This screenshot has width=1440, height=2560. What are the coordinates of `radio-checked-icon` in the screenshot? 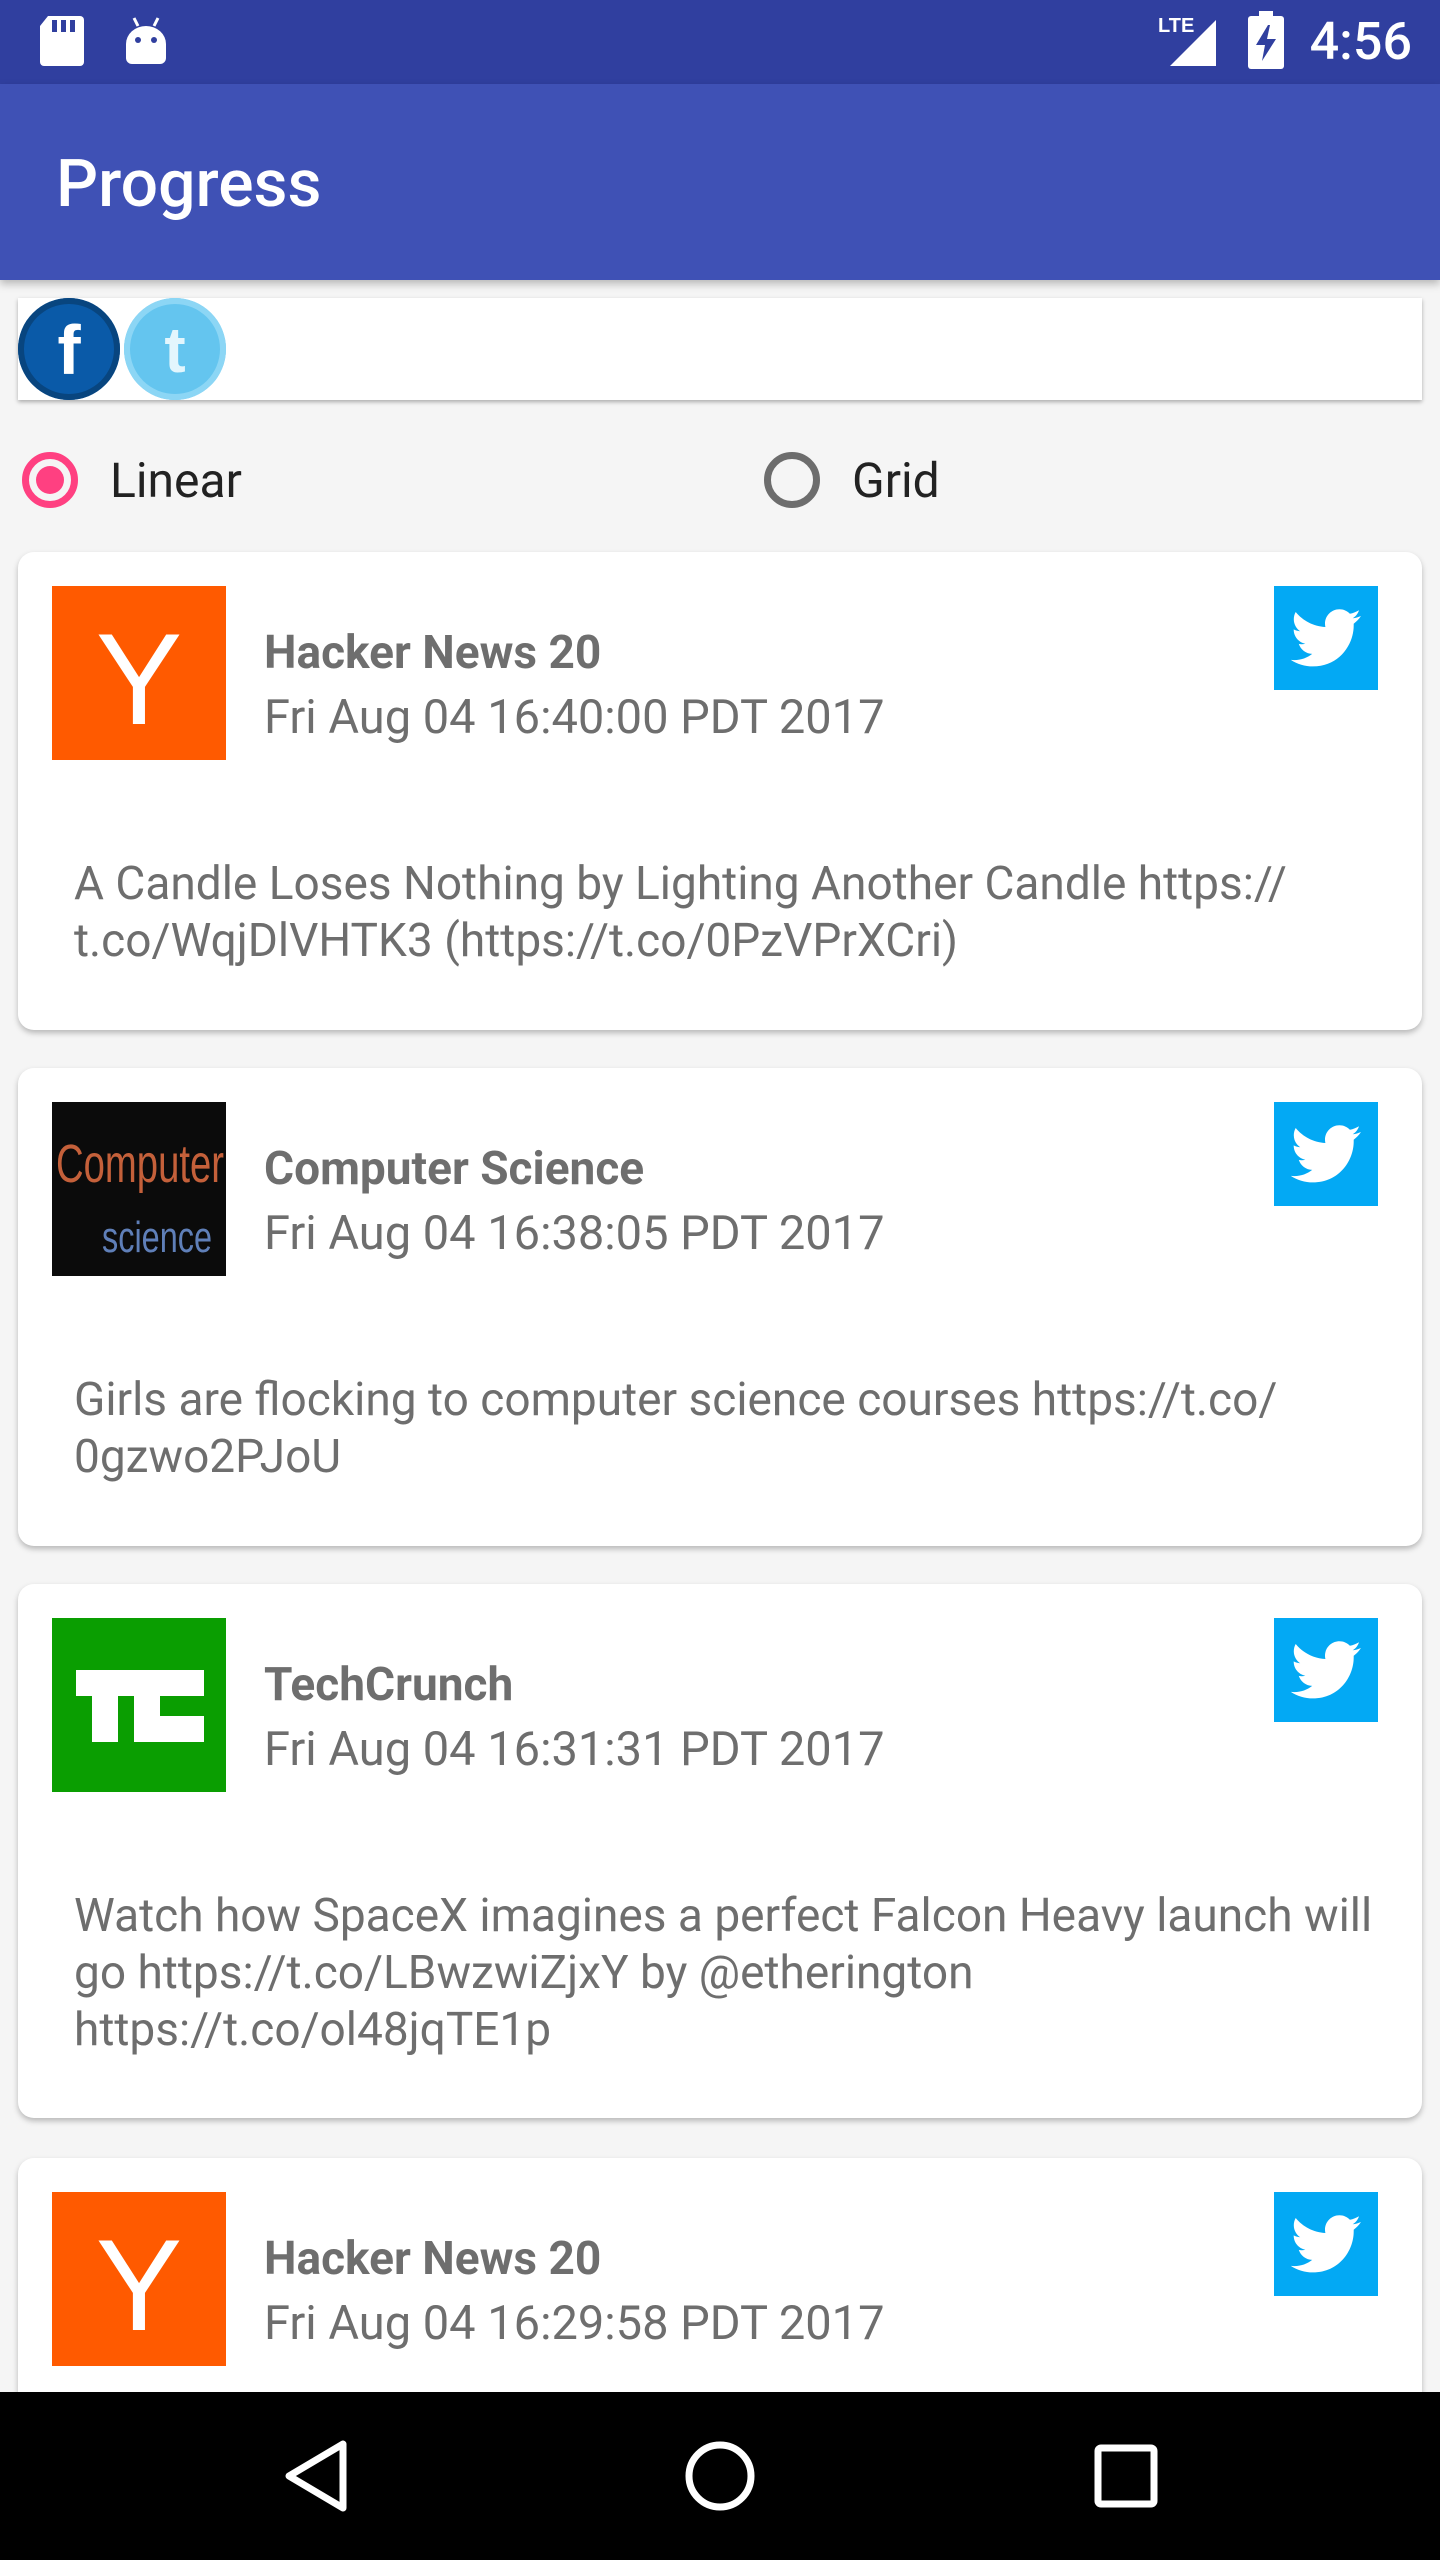 It's located at (50, 480).